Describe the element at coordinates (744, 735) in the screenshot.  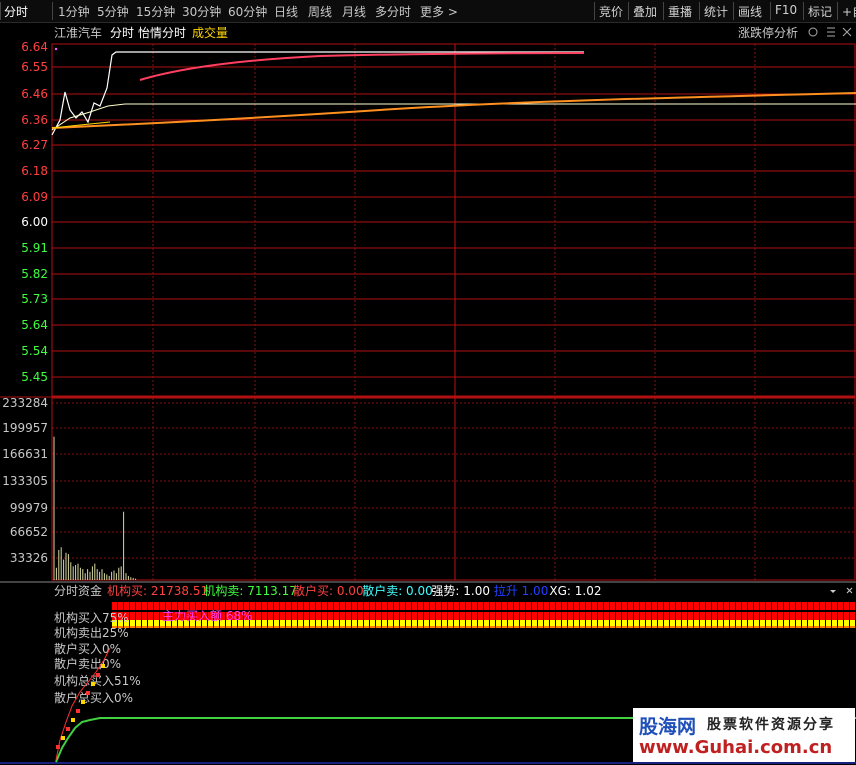
I see `watermark: 股海网 股票软件资源分享 www.Guhai.com.cn` at that location.